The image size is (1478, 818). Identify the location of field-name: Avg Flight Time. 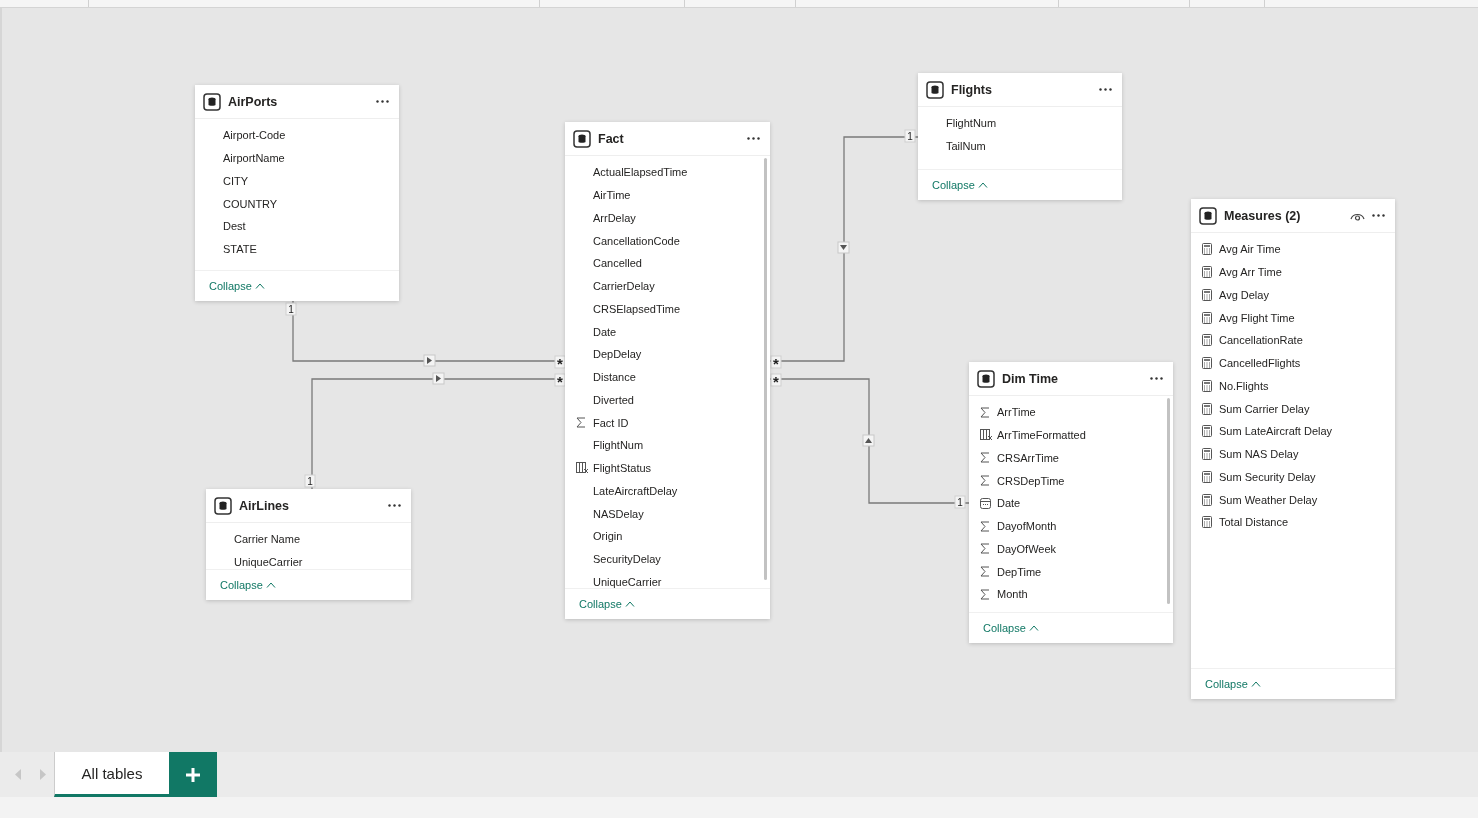
(1257, 317).